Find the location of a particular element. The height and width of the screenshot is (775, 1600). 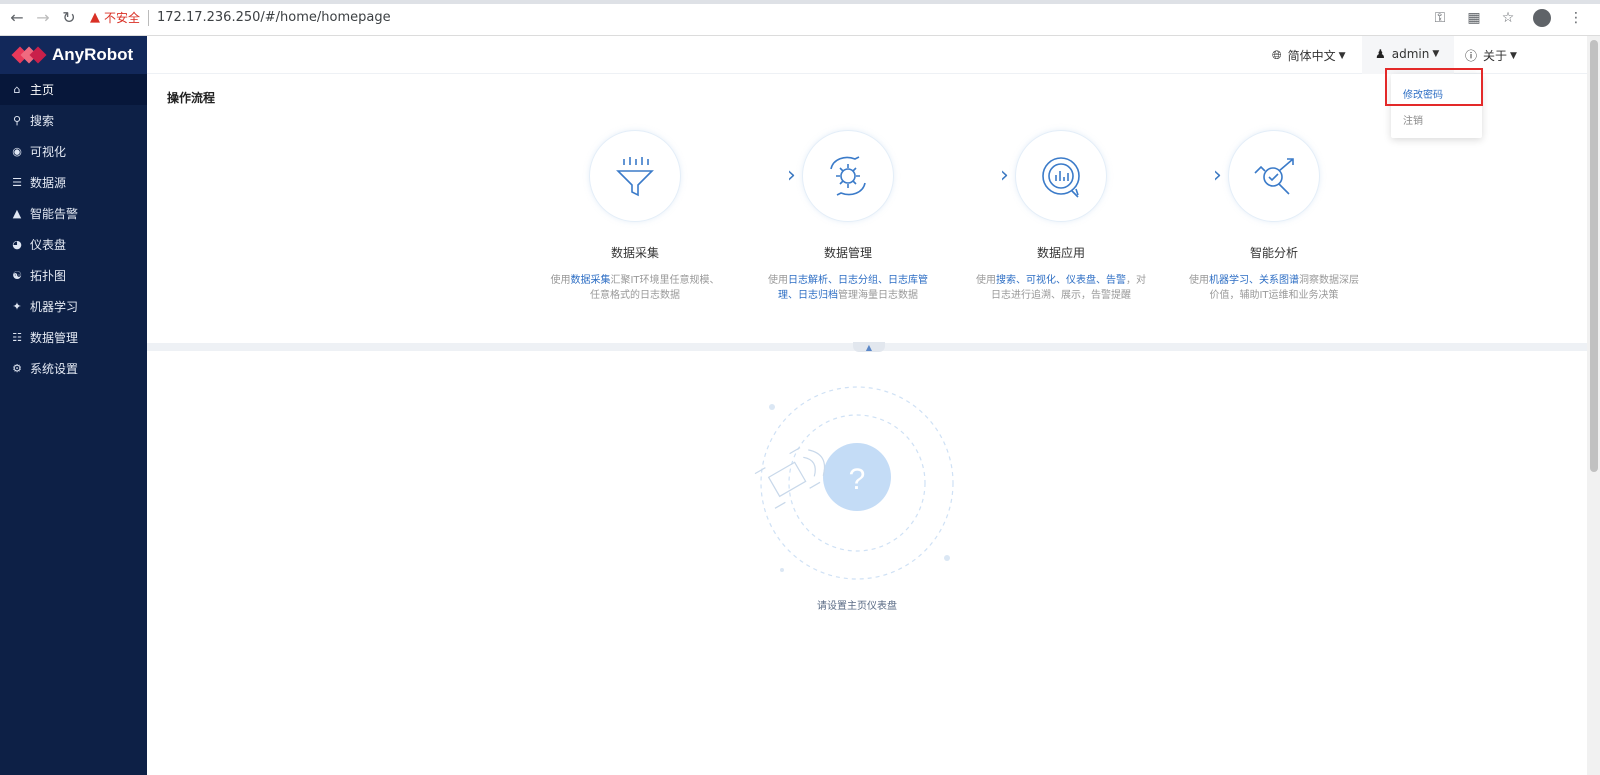

step-data-management: 数据管理 使用日志解析、日志分组、日志库管理、日志归档管理海量日志数据 is located at coordinates (848, 216).